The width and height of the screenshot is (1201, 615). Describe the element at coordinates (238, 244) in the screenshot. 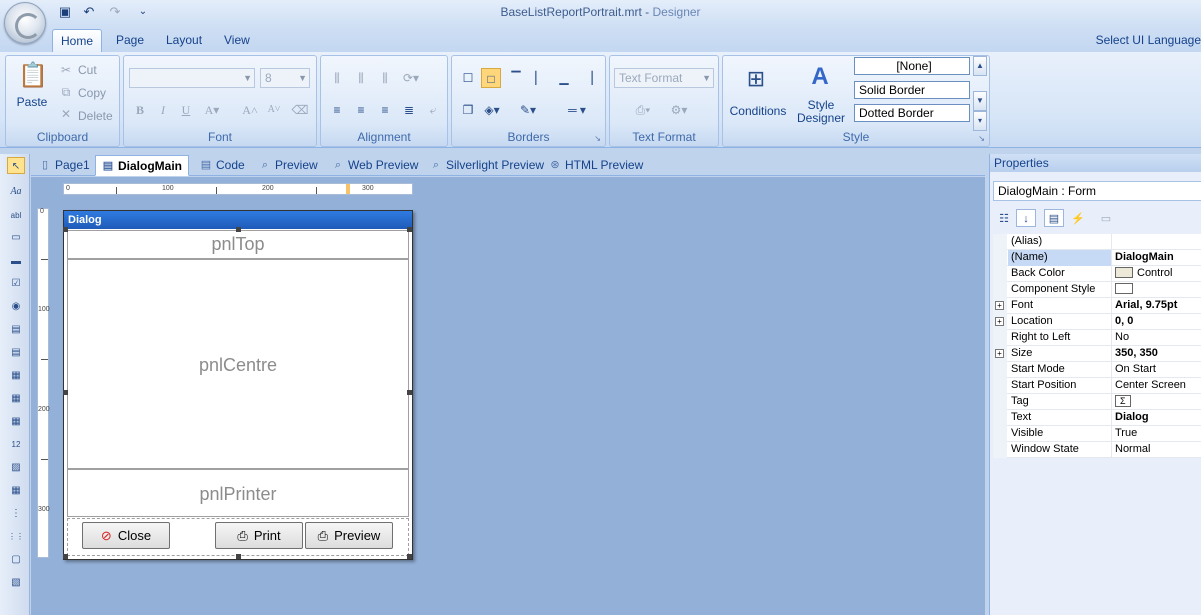

I see `pnl-top-panel: pnlTop` at that location.